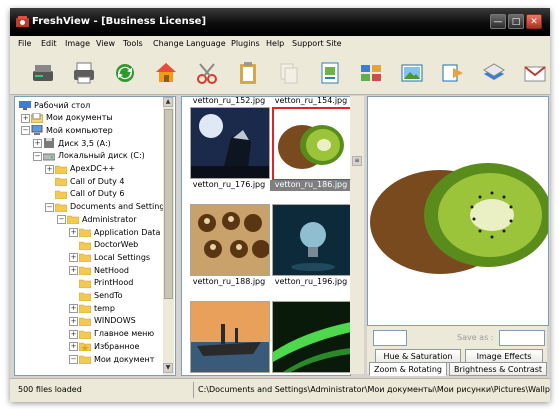 Image resolution: width=560 pixels, height=409 pixels. Describe the element at coordinates (114, 257) in the screenshot. I see `tree-item: Local Settings` at that location.